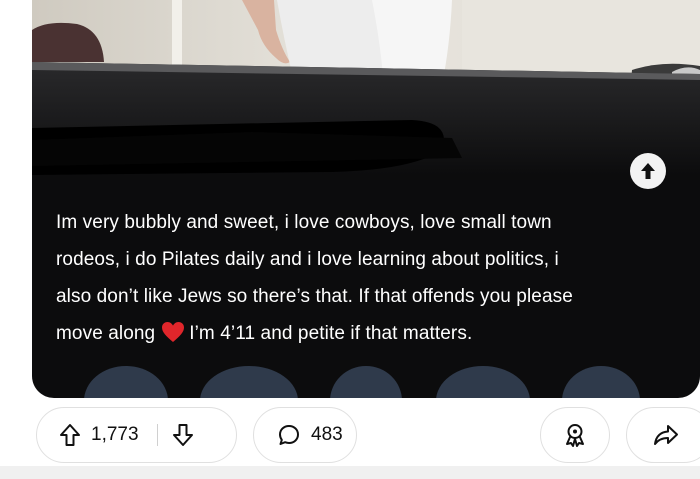 The width and height of the screenshot is (700, 479). Describe the element at coordinates (350, 472) in the screenshot. I see `feed-divider` at that location.